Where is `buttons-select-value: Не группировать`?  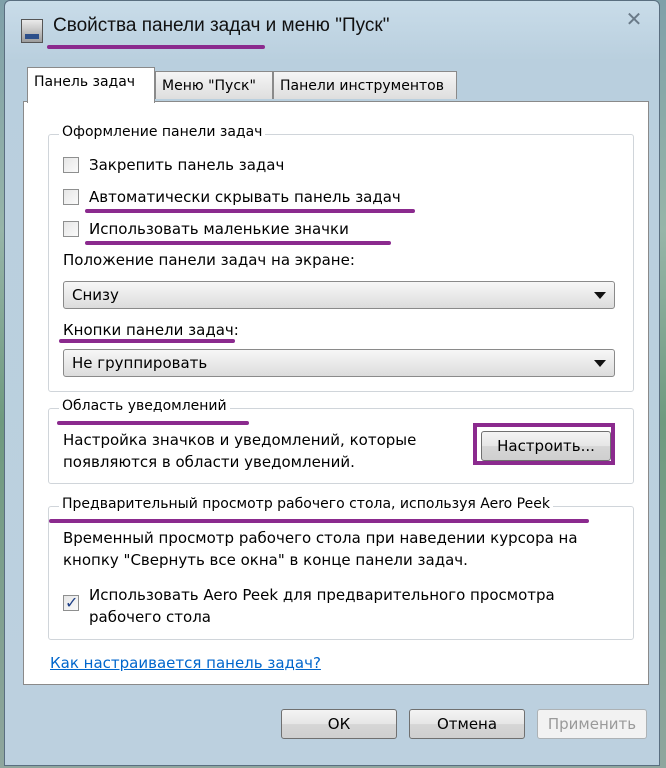 buttons-select-value: Не группировать is located at coordinates (140, 363).